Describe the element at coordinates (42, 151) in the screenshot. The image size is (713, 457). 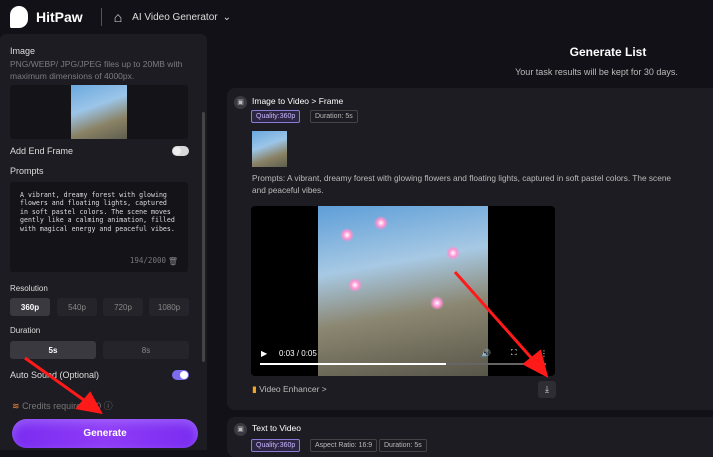
I see `end-frame-label: Add End Frame` at that location.